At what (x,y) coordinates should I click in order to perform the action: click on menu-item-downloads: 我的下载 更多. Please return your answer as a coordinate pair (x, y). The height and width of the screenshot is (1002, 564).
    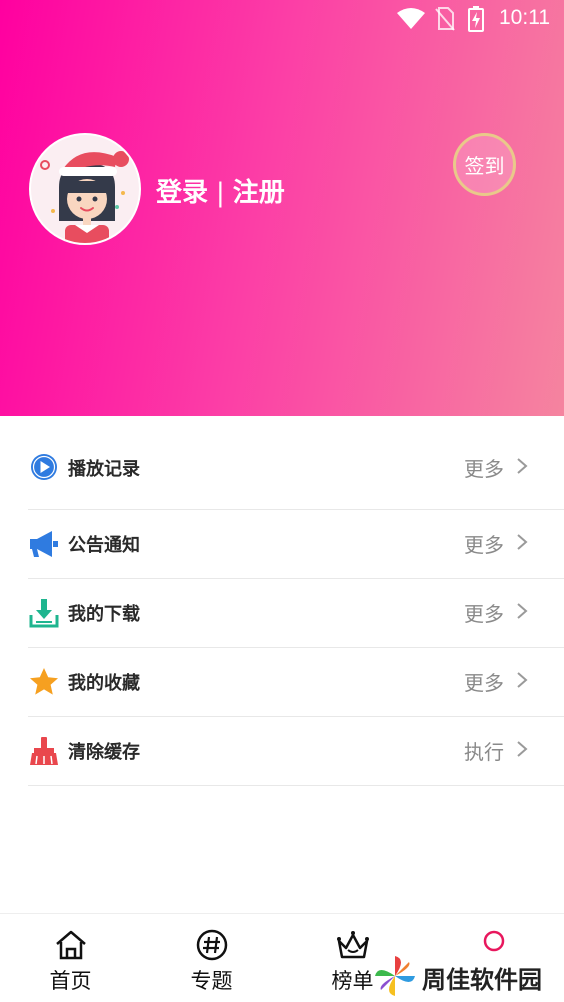
    Looking at the image, I should click on (296, 613).